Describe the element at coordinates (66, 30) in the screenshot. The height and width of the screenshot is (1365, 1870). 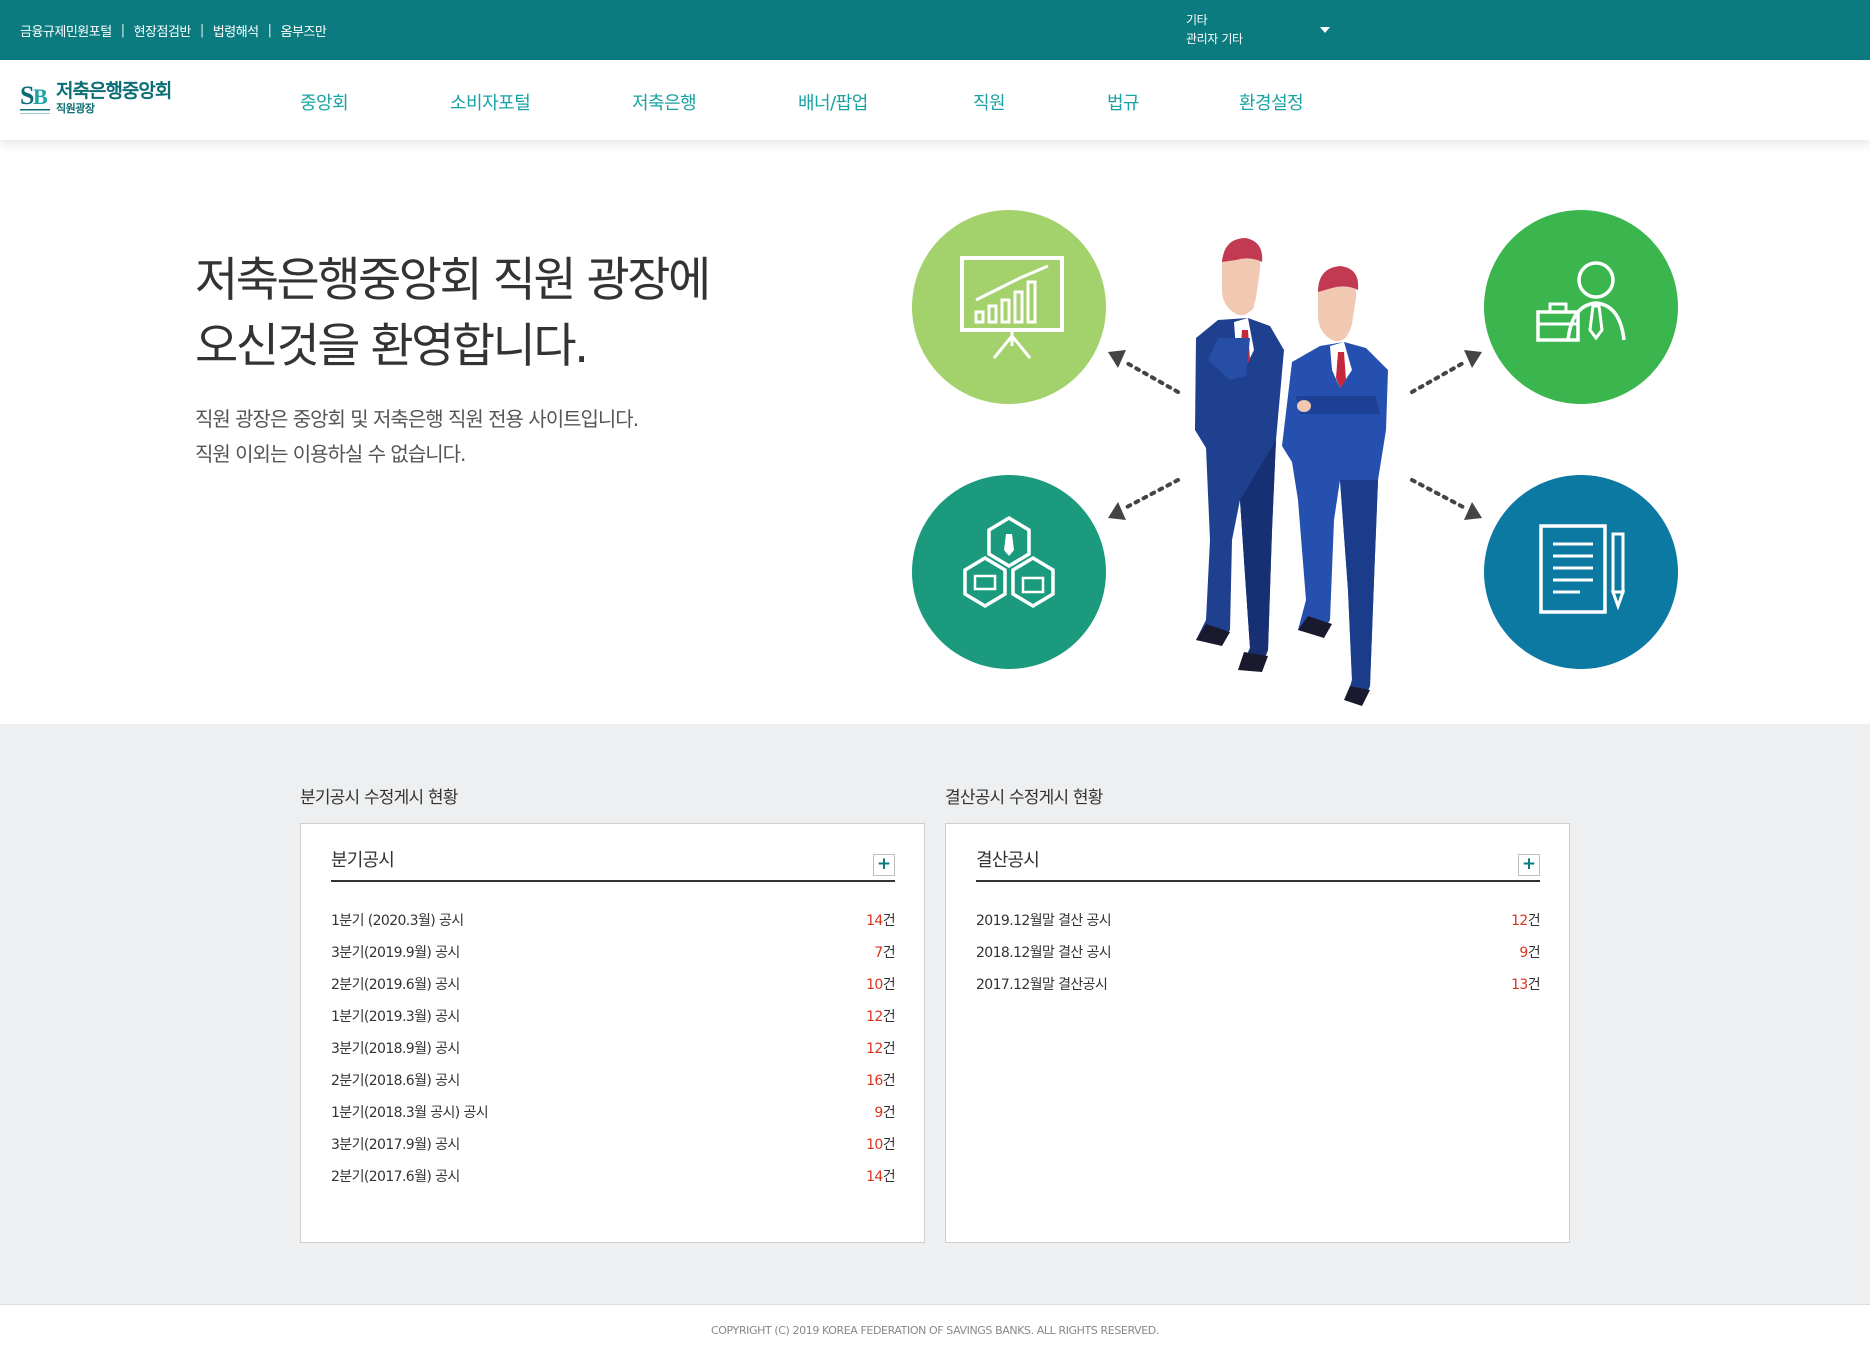
I see `util-link-complaint-portal: 금융규제민원포털` at that location.